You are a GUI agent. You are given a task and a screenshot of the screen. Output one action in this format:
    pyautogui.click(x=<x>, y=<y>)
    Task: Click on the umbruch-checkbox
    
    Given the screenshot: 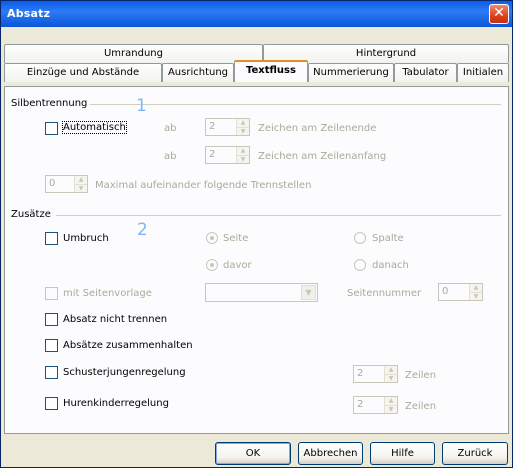 What is the action you would take?
    pyautogui.click(x=51, y=238)
    